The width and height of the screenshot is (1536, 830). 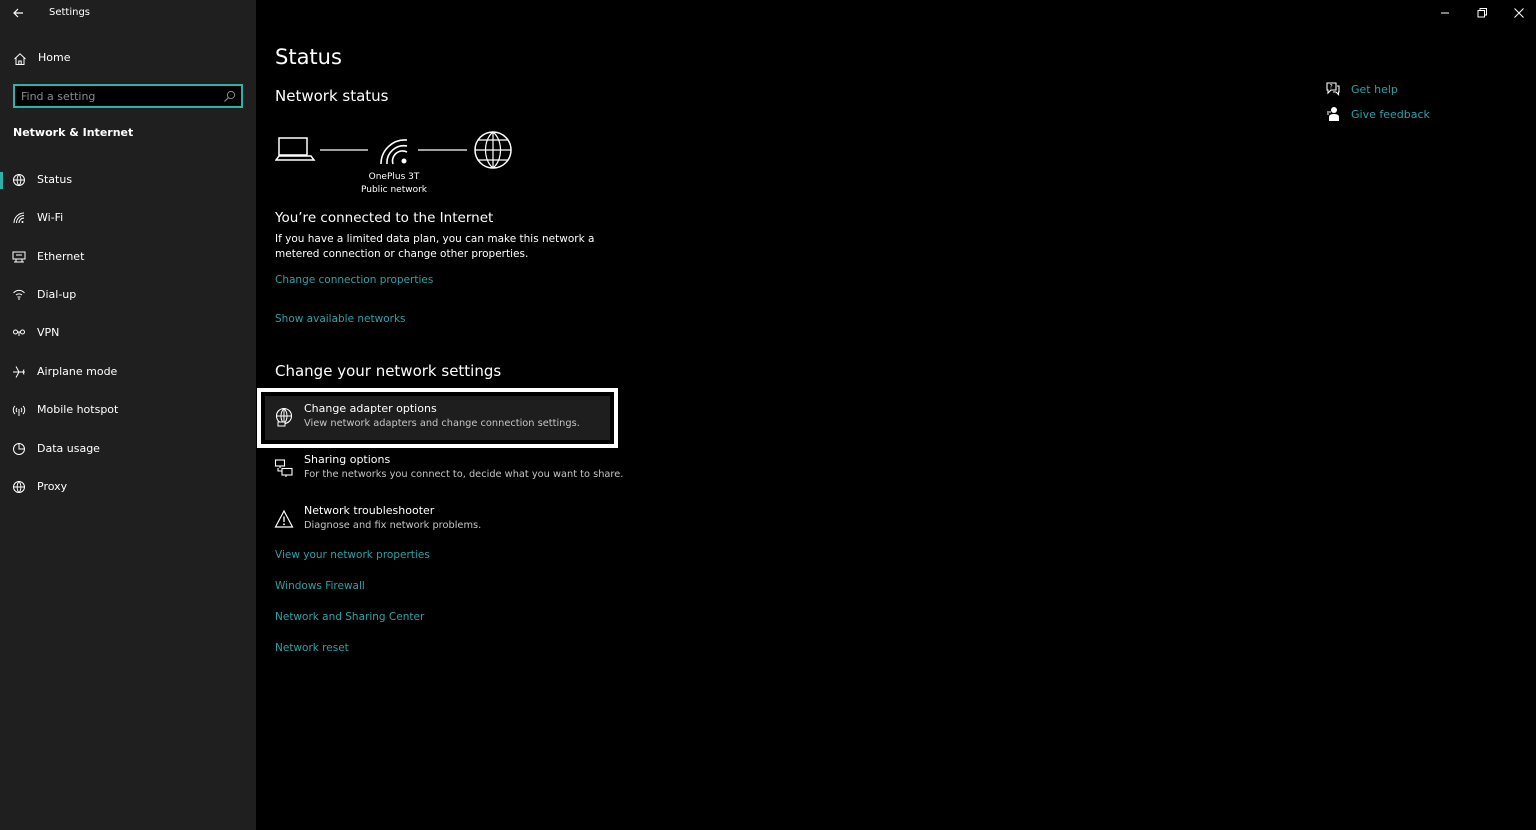 What do you see at coordinates (1374, 89) in the screenshot?
I see `get-help-label: Get help` at bounding box center [1374, 89].